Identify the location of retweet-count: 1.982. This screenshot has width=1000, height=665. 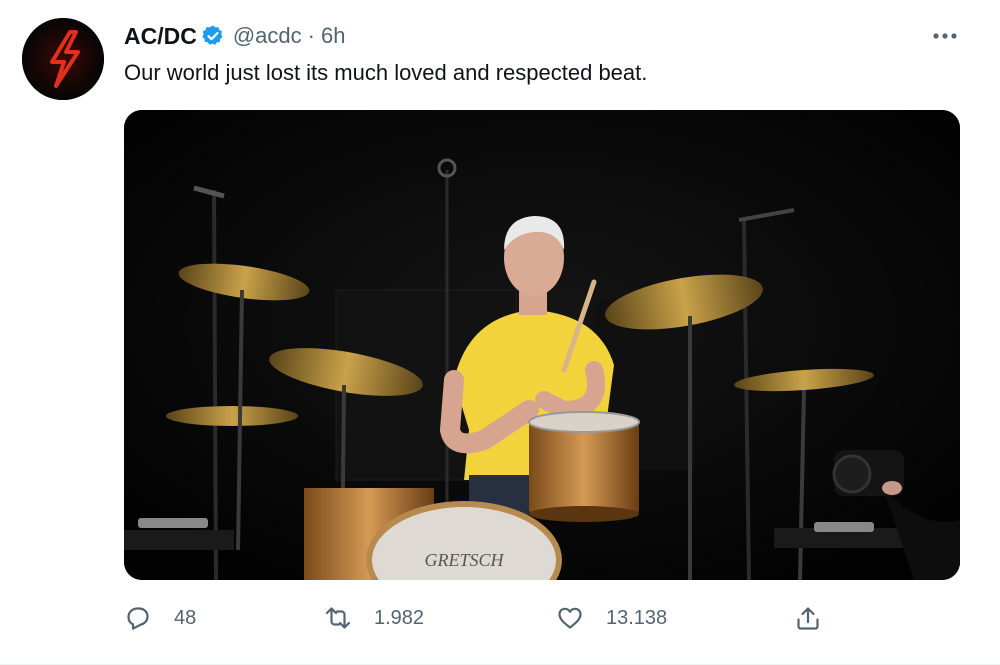
(399, 617).